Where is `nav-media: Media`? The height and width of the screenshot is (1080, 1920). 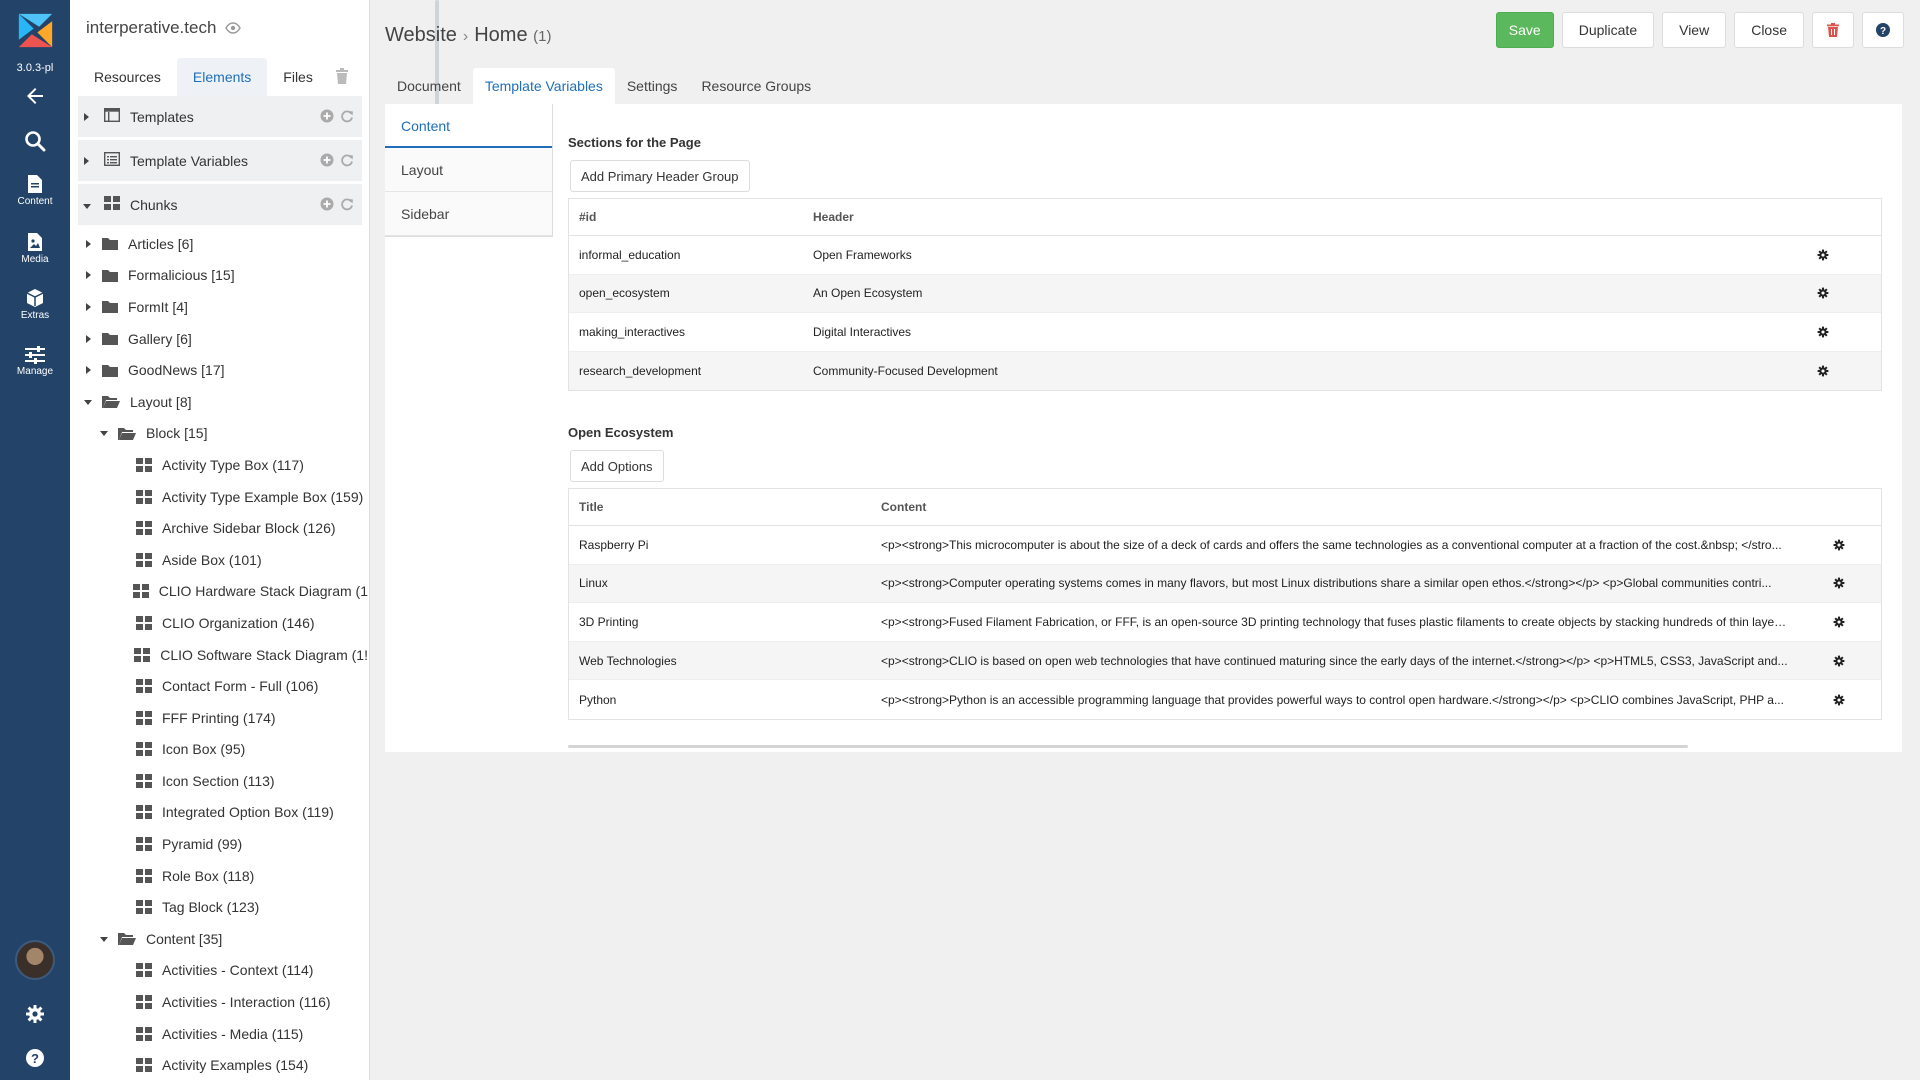
nav-media: Media is located at coordinates (35, 248).